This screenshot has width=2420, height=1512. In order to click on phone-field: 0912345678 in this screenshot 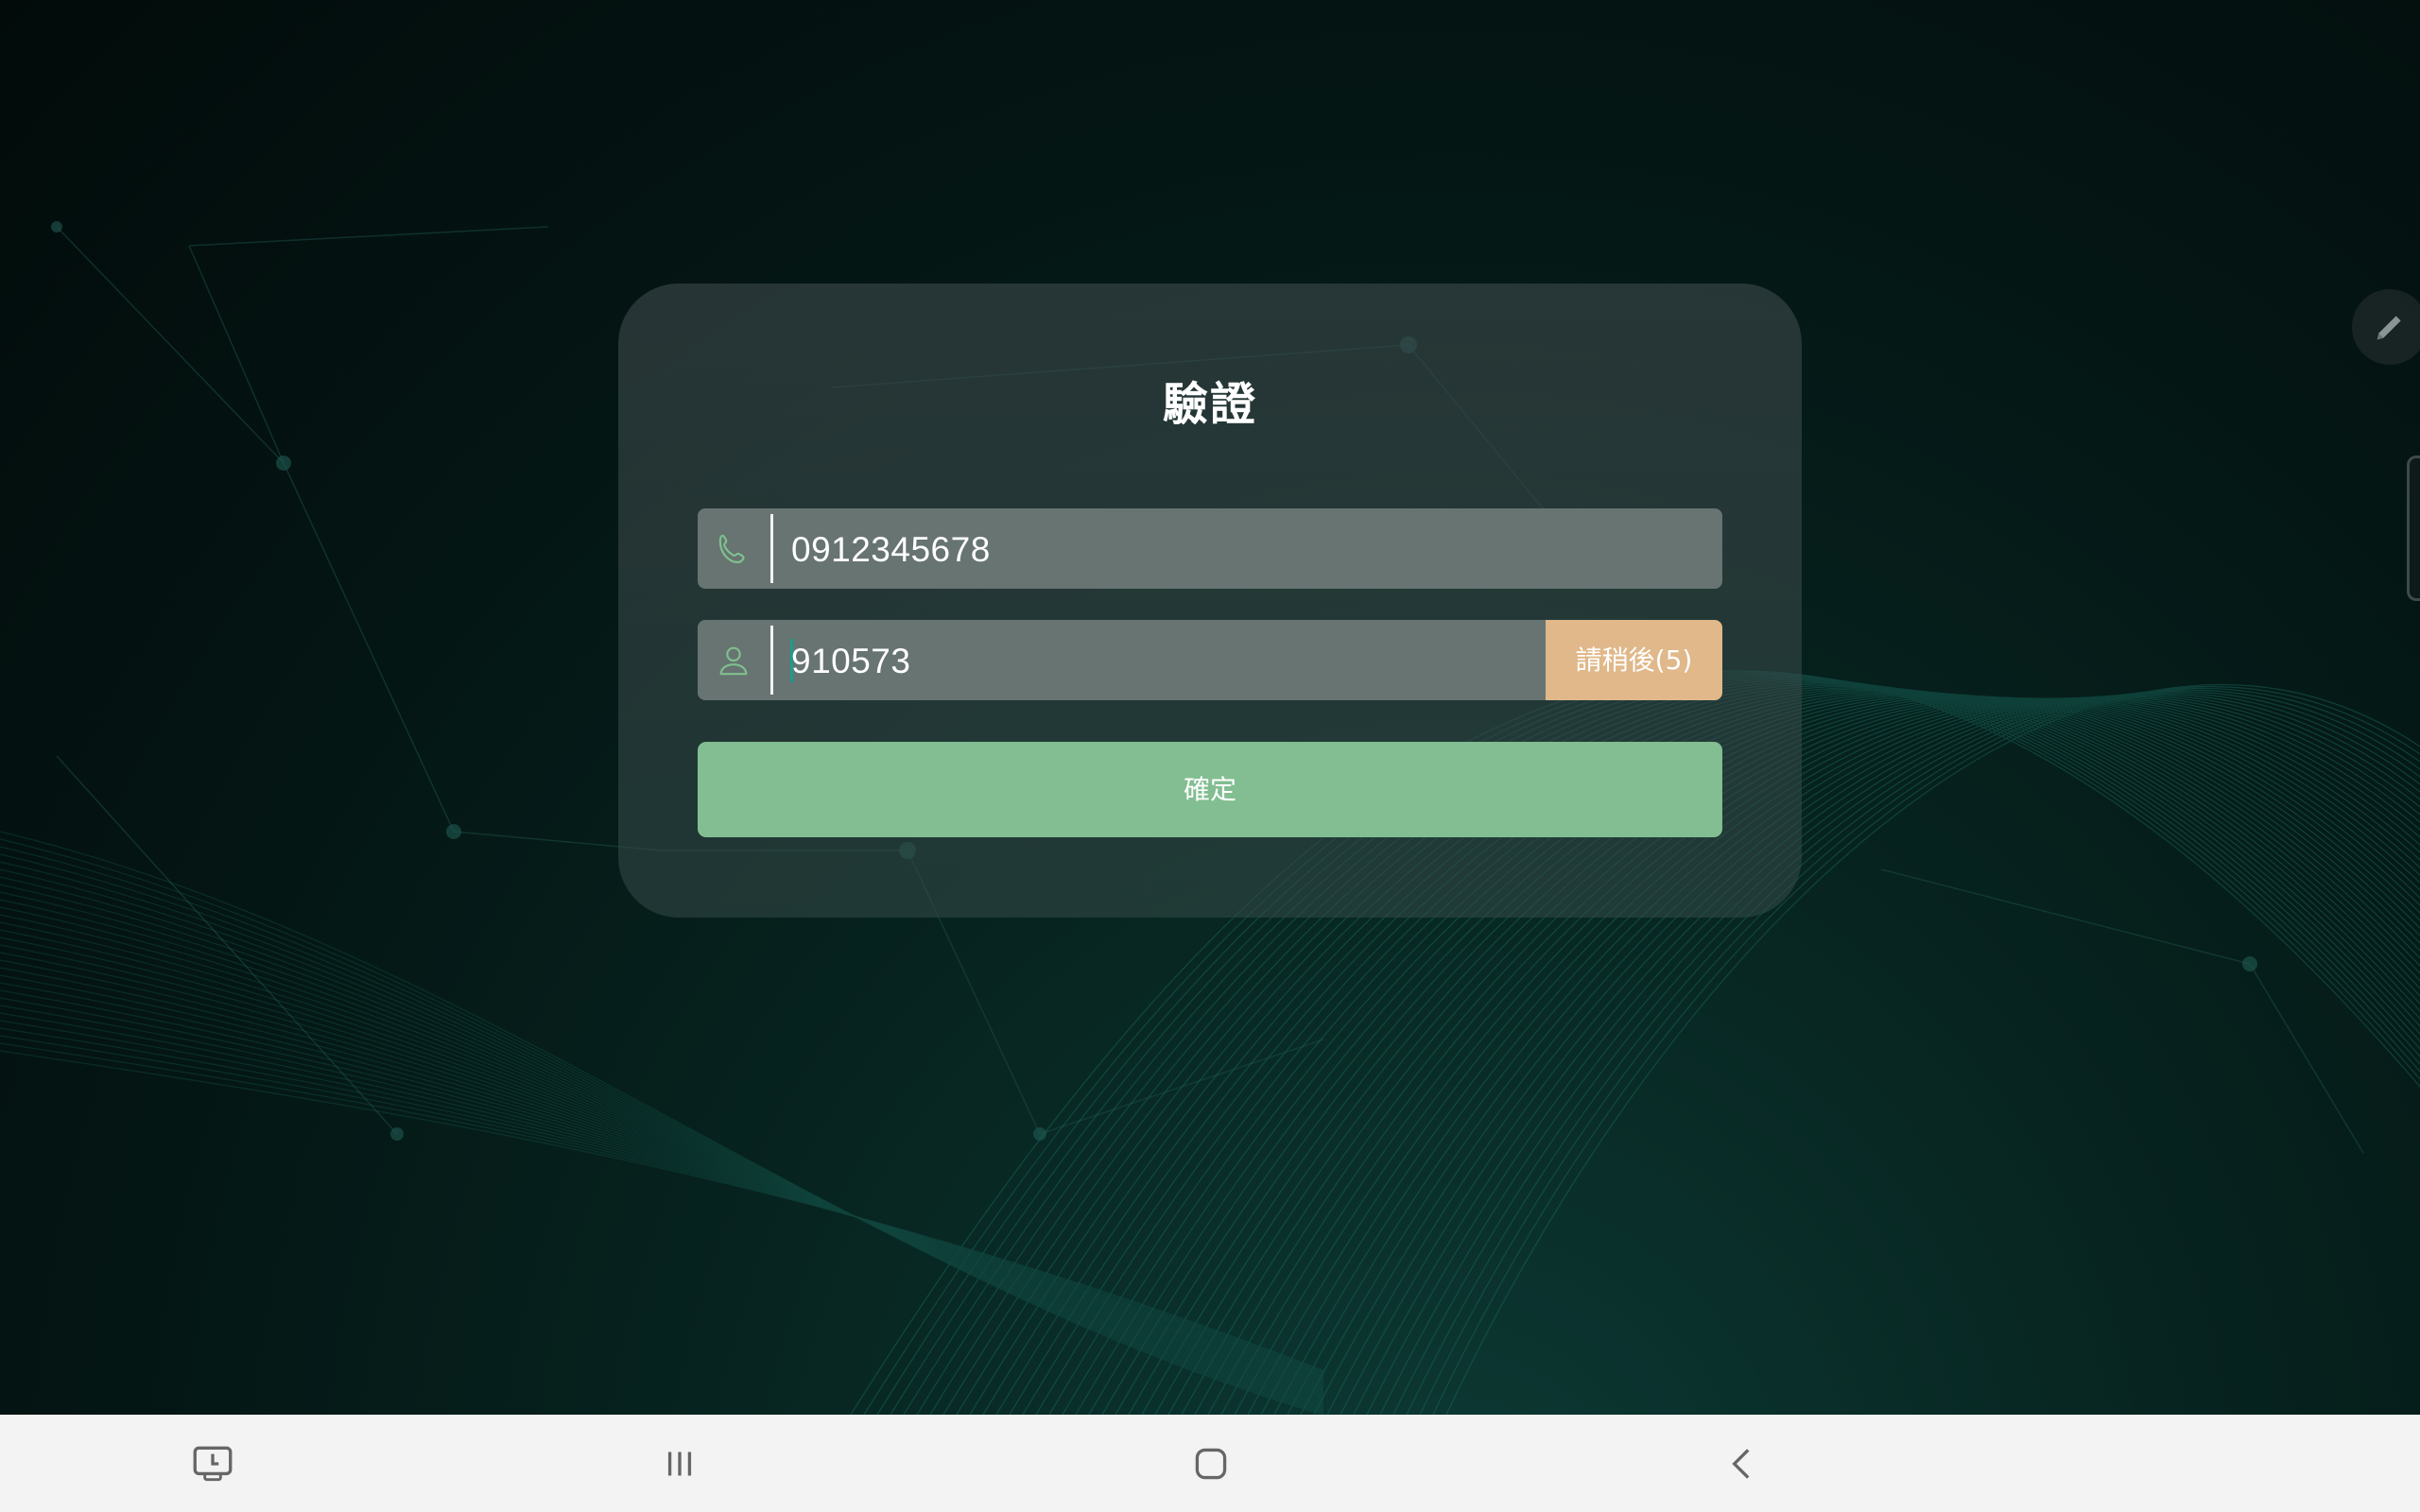, I will do `click(1210, 548)`.